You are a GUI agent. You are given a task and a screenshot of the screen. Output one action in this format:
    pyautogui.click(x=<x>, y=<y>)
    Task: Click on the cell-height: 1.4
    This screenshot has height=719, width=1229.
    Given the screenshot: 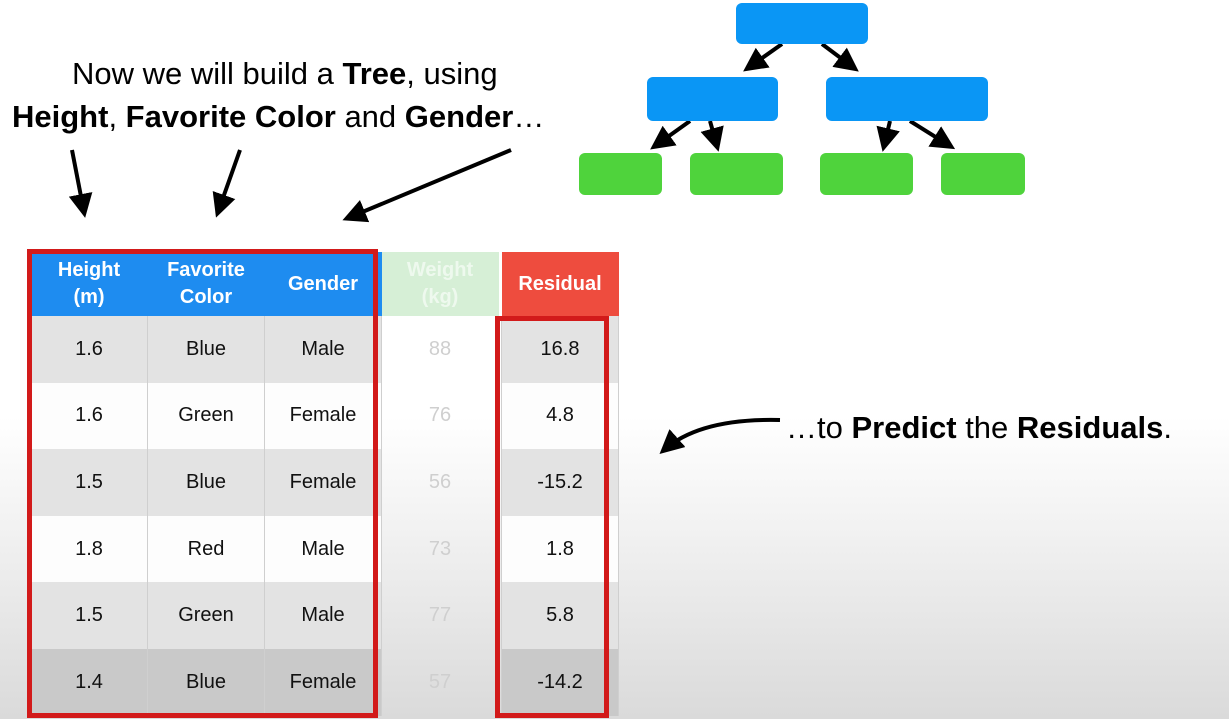 What is the action you would take?
    pyautogui.click(x=89, y=682)
    